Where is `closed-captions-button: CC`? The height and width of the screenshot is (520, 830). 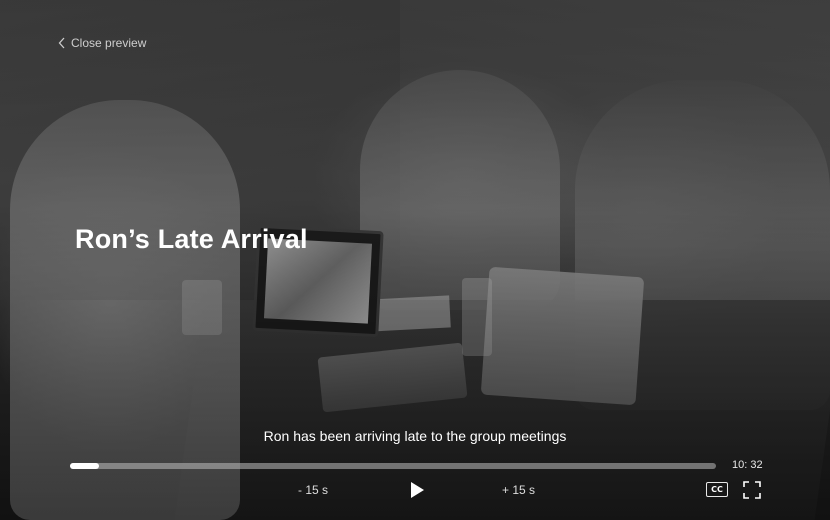 closed-captions-button: CC is located at coordinates (718, 490).